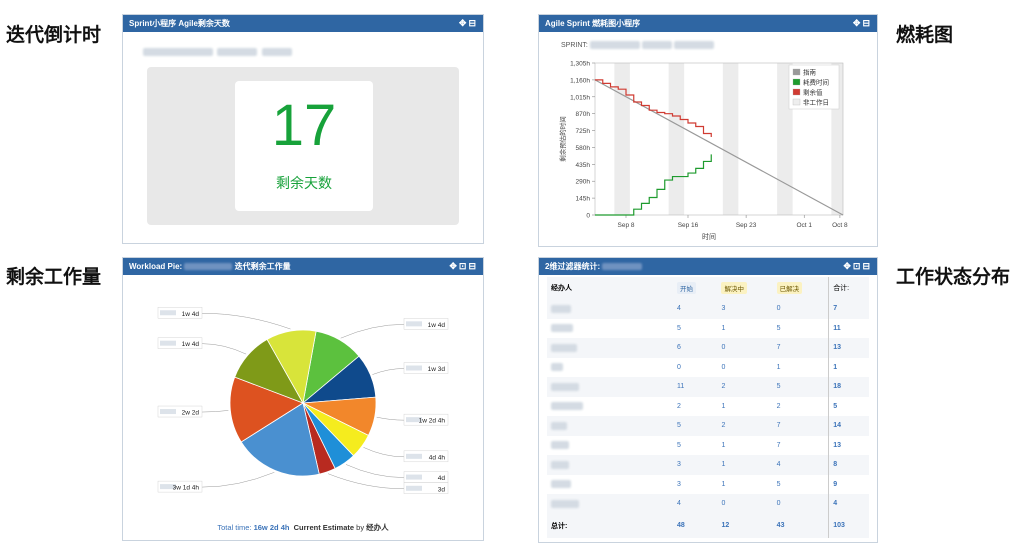  Describe the element at coordinates (437, 369) in the screenshot. I see `pie-label: 1w 3d` at that location.